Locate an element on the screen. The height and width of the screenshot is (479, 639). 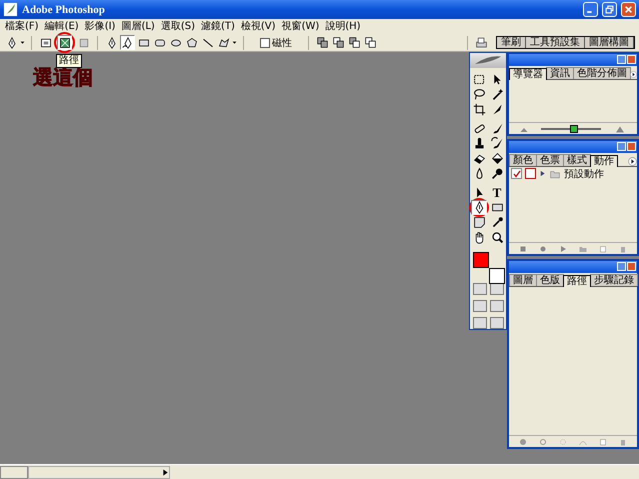
caret-icon is located at coordinates (234, 42).